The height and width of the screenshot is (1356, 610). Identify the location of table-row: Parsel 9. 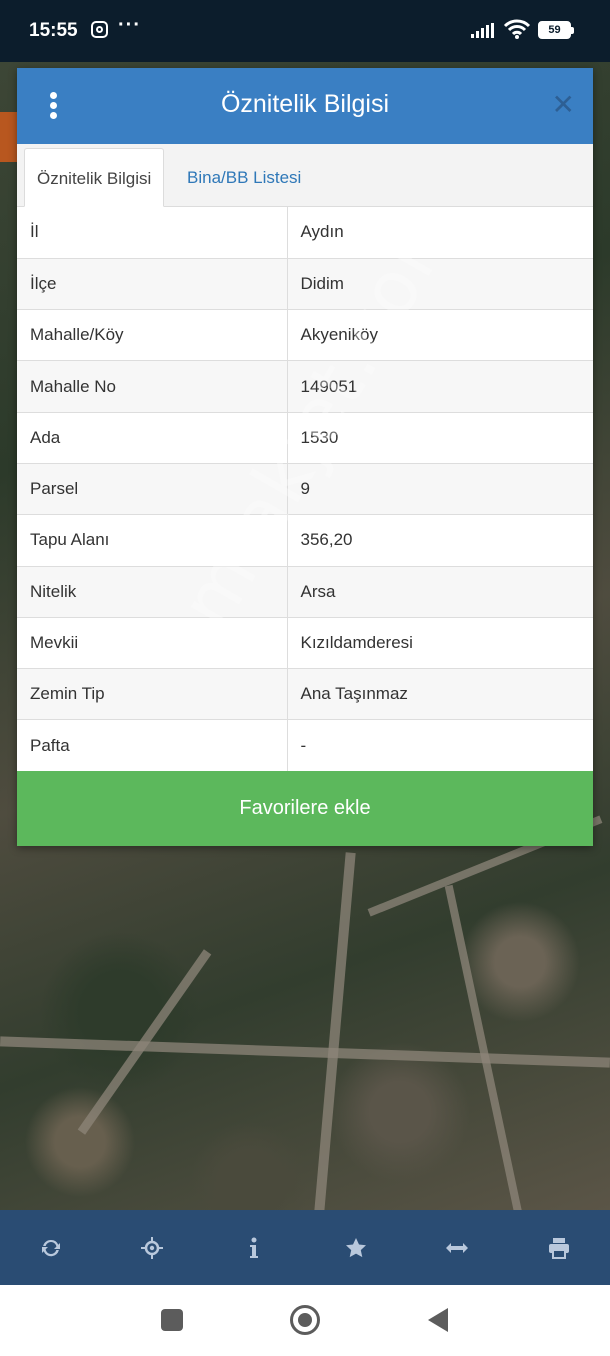
(305, 489).